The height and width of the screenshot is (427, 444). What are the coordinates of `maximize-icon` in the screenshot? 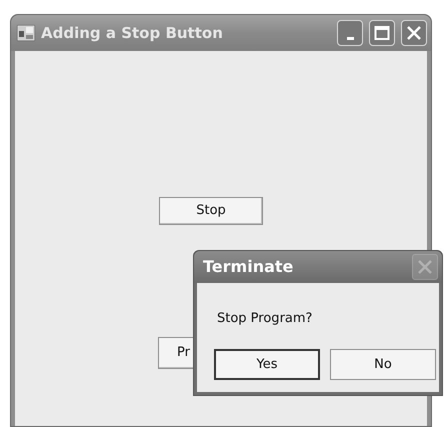 It's located at (382, 33).